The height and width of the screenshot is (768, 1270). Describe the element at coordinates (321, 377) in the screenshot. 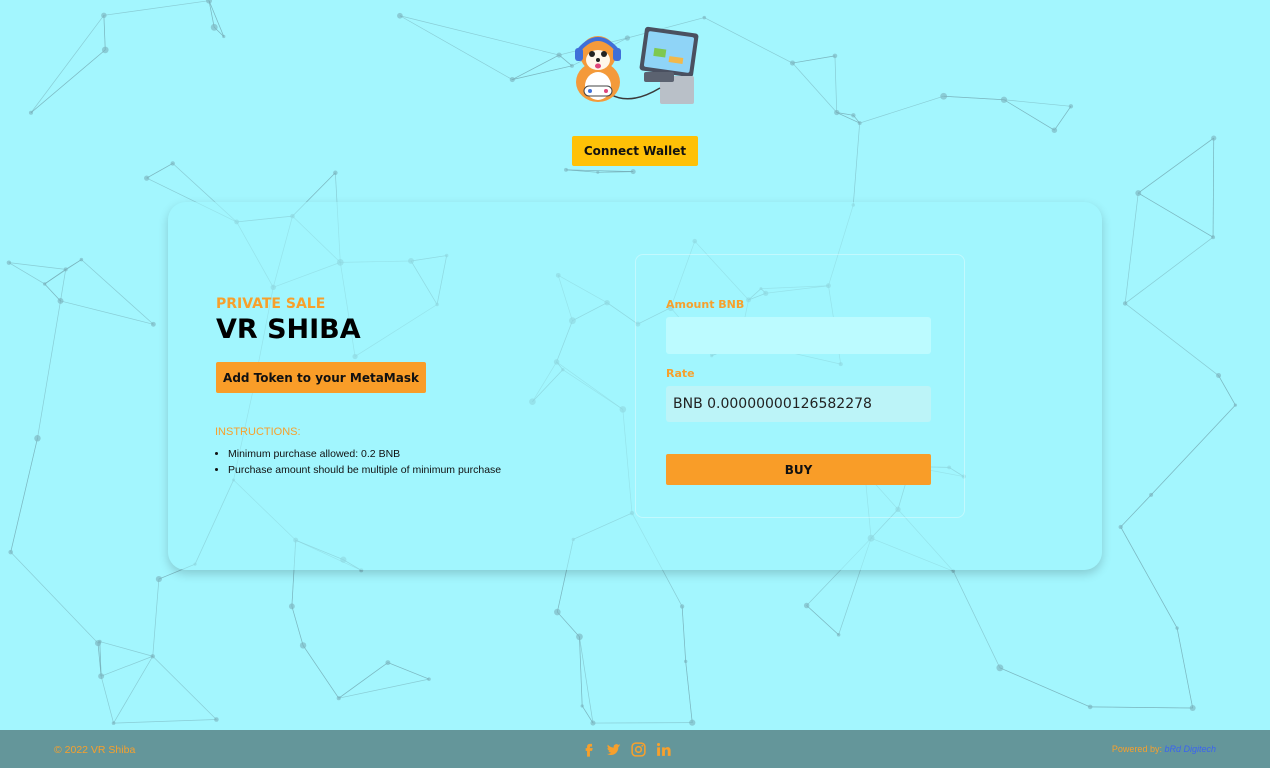

I see `add-token-metamask-button: Add Token to your MetaMask` at that location.